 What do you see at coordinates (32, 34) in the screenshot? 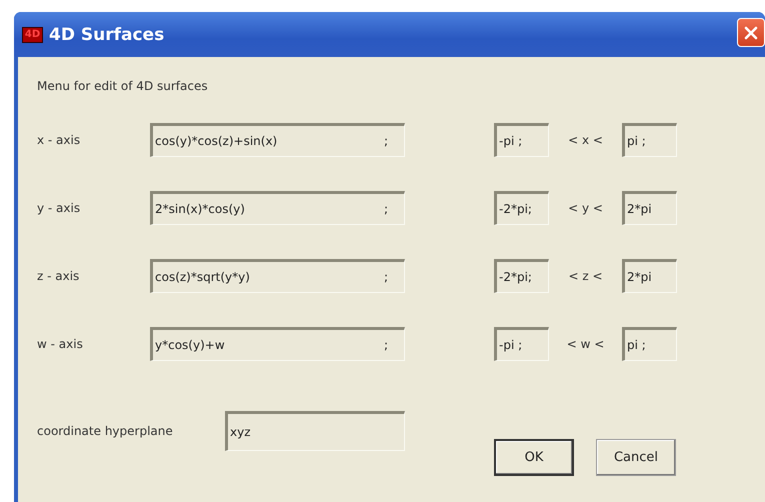
I see `app-icon: 4D` at bounding box center [32, 34].